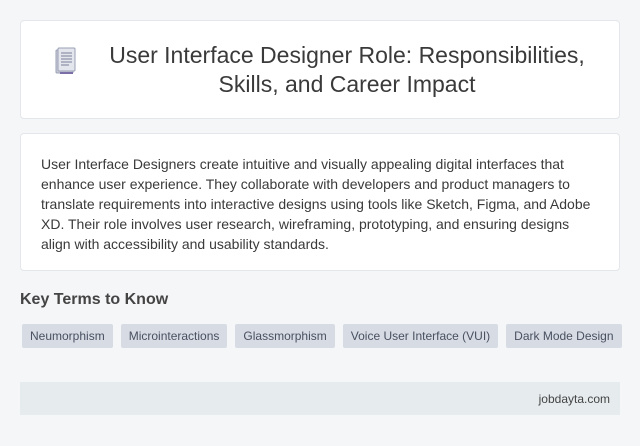 The image size is (640, 446). Describe the element at coordinates (65, 62) in the screenshot. I see `document-icon` at that location.